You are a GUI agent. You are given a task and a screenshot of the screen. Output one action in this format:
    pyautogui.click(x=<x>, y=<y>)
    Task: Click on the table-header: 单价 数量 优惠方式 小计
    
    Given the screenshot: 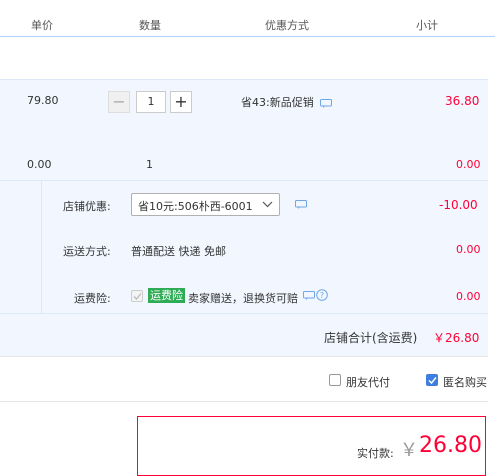 What is the action you would take?
    pyautogui.click(x=247, y=18)
    